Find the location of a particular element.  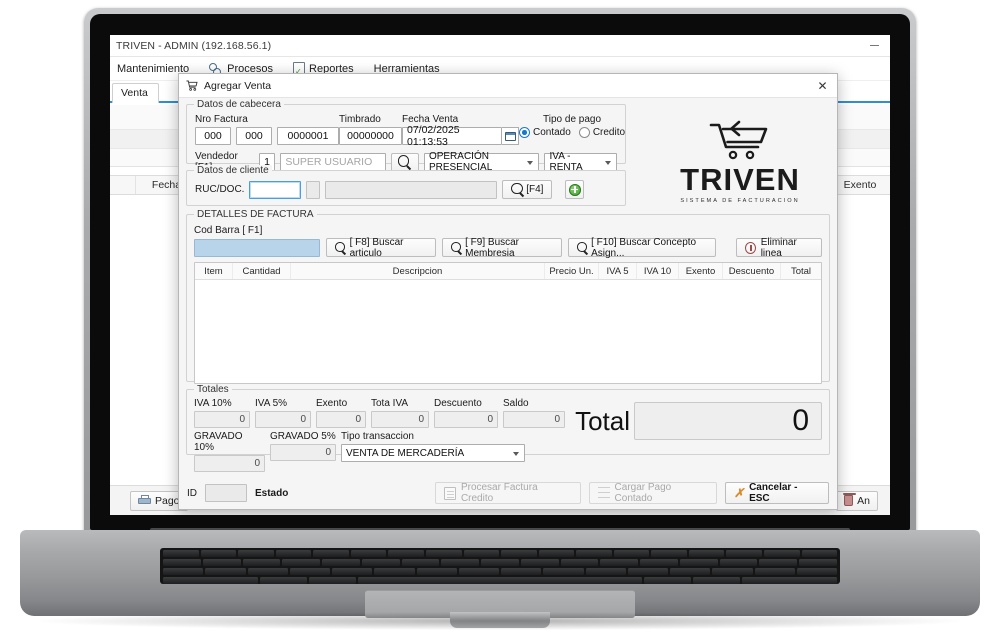

trash-icon is located at coordinates (850, 499).